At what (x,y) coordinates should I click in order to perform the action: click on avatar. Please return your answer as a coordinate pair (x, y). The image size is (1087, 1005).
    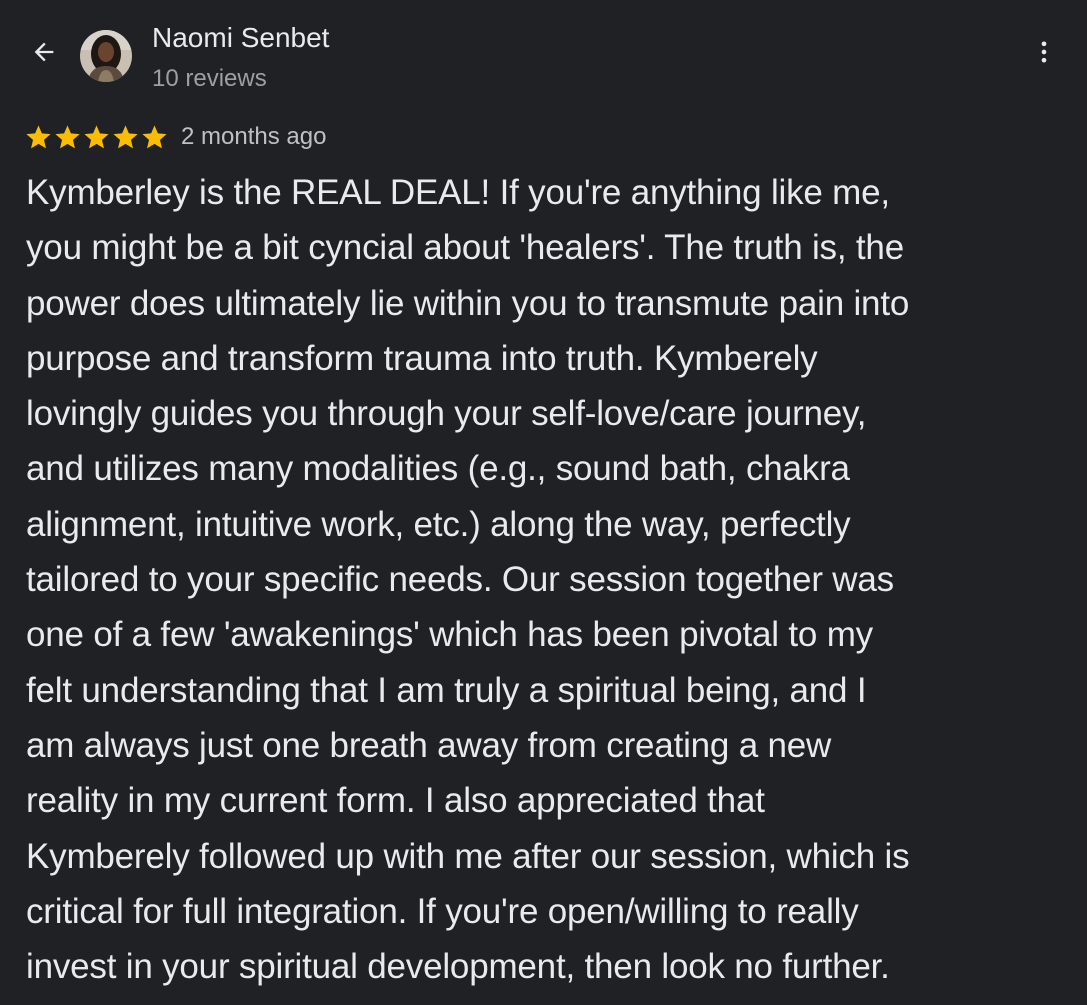
    Looking at the image, I should click on (106, 56).